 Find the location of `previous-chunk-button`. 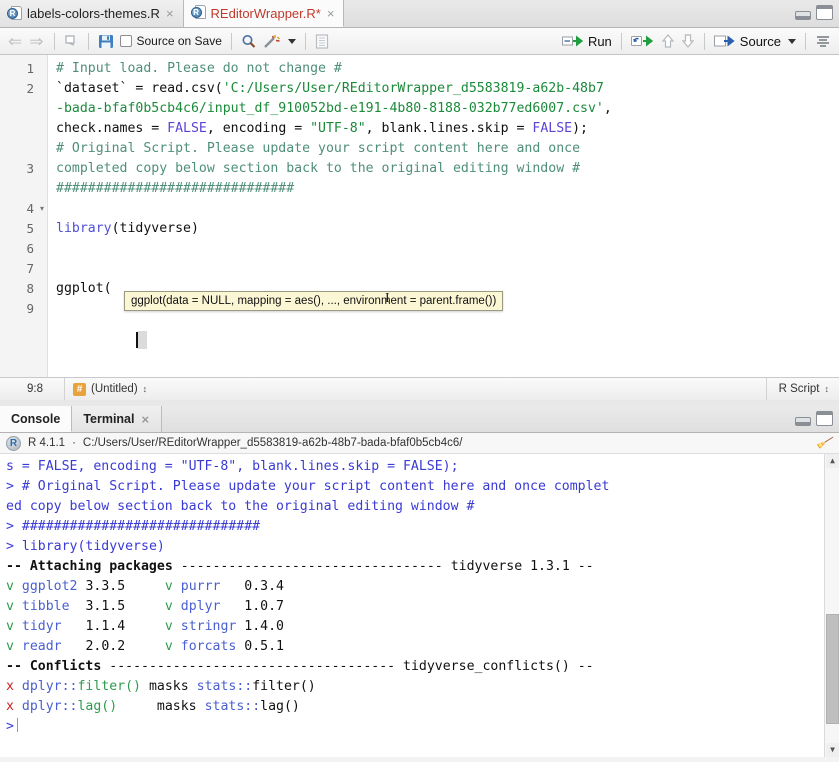

previous-chunk-button is located at coordinates (668, 41).